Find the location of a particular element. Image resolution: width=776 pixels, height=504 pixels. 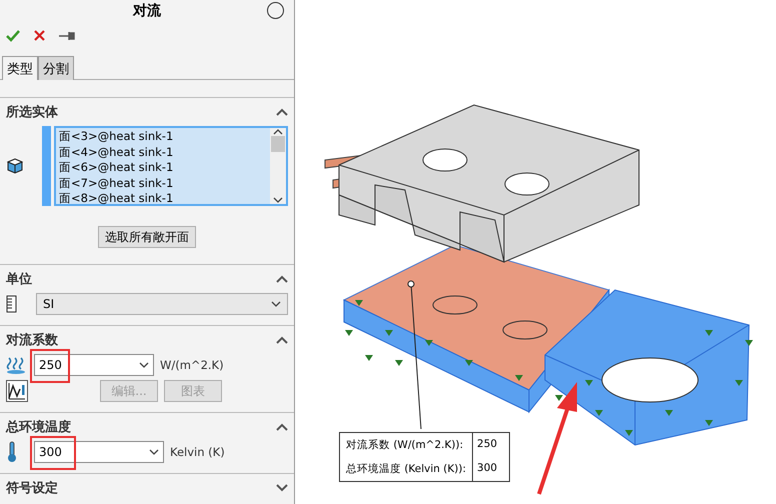

list-item: 面<8>@heat sink-1 is located at coordinates (163, 197).